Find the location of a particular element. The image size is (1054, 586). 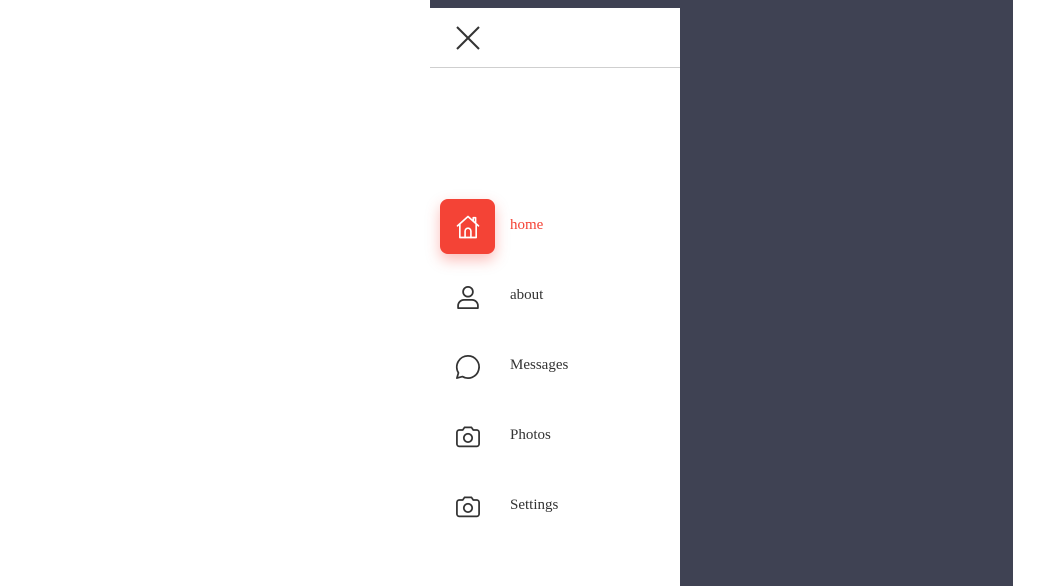

nav-label-photos: Photos is located at coordinates (530, 435).